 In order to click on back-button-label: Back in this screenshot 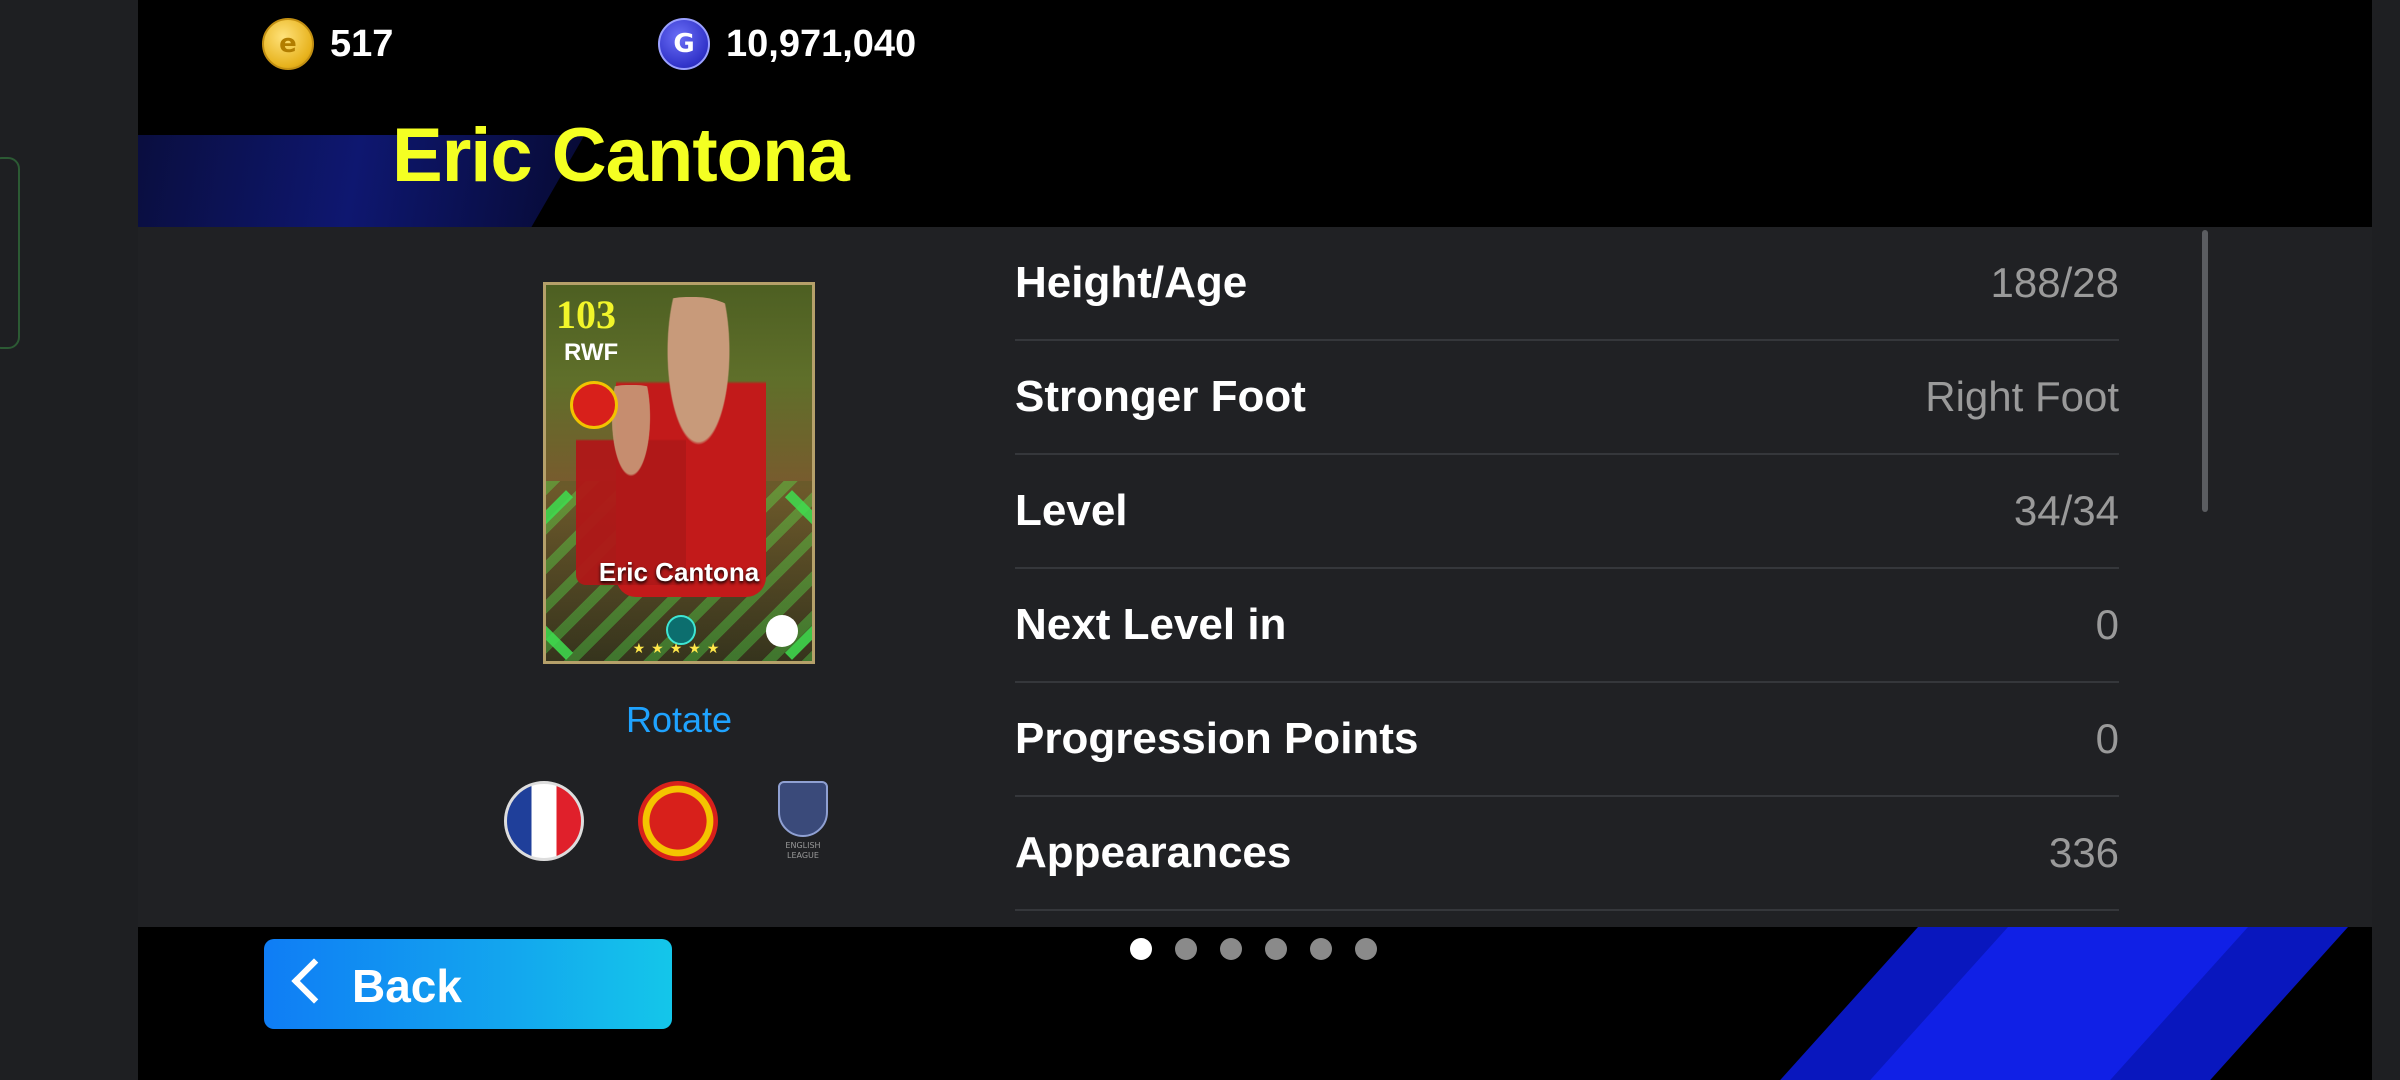, I will do `click(407, 986)`.